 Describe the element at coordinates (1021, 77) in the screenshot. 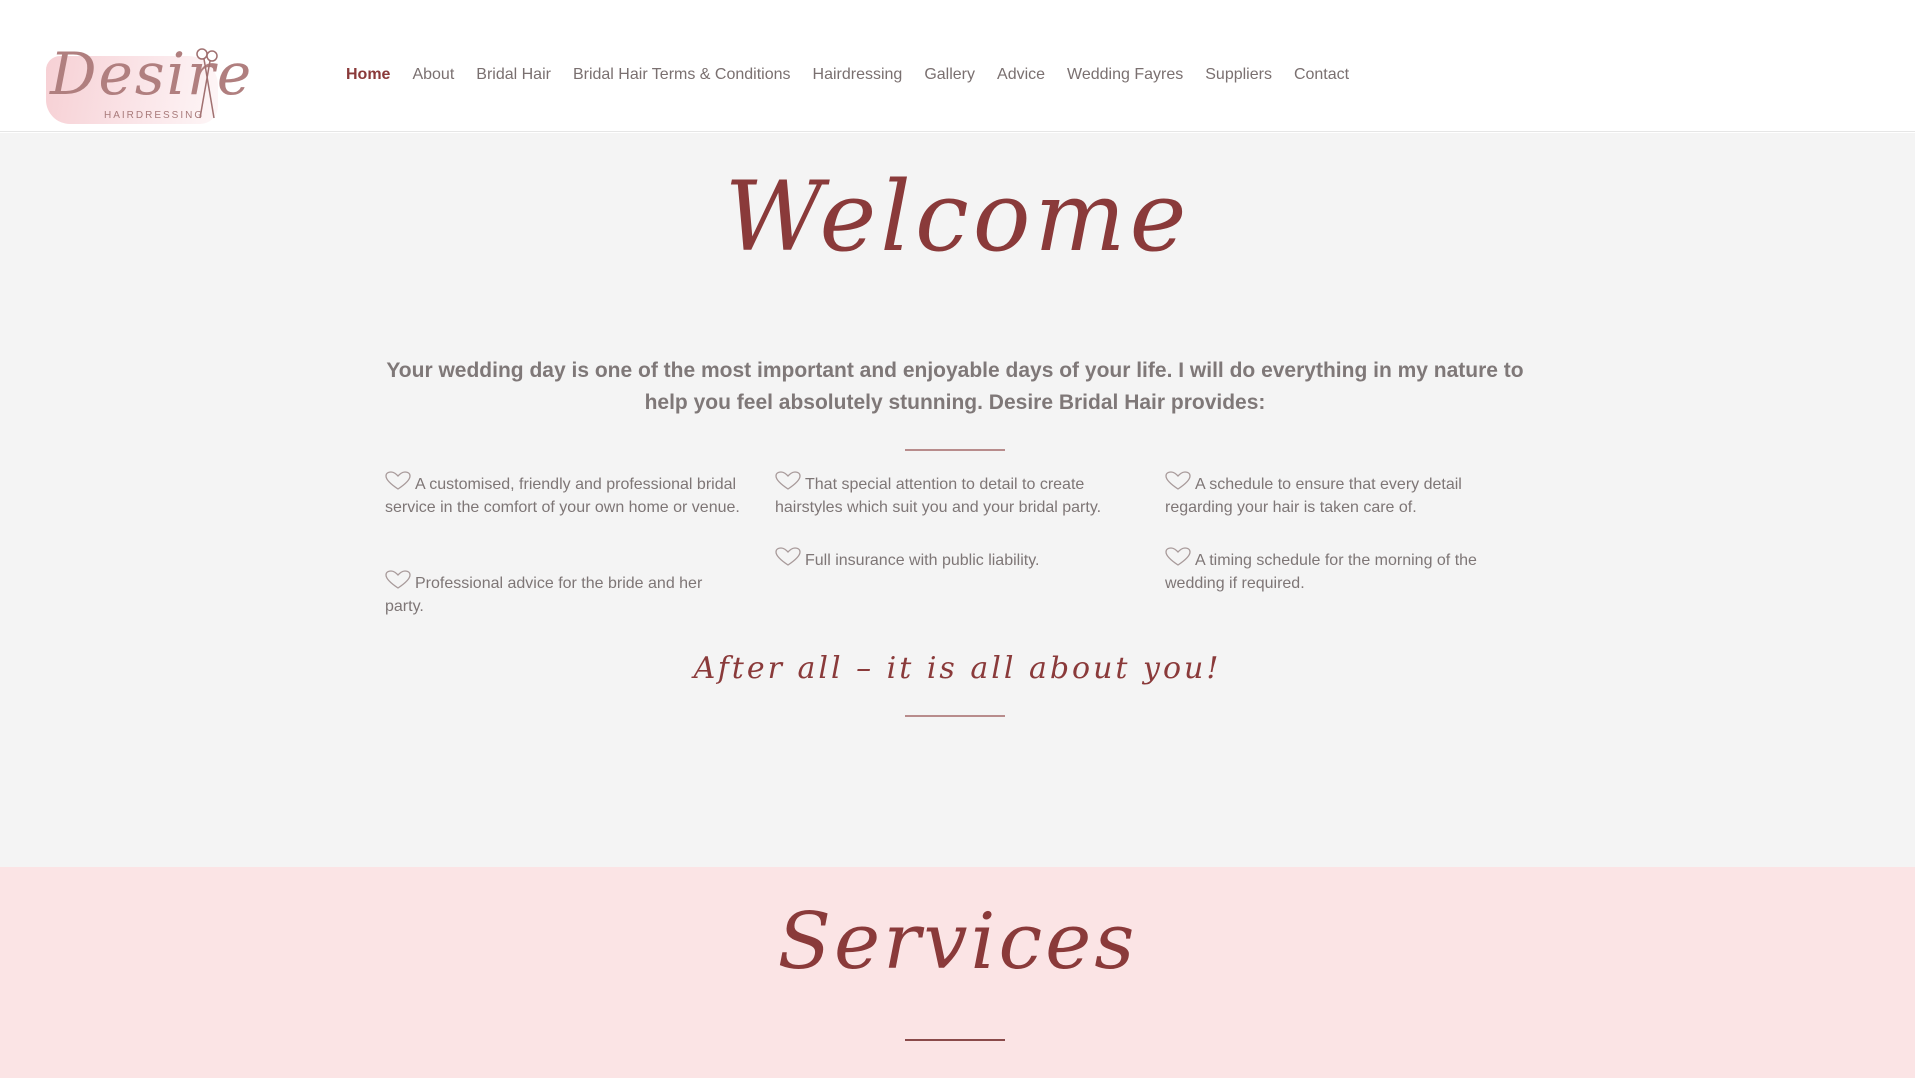

I see `nav-advice: Advice` at that location.